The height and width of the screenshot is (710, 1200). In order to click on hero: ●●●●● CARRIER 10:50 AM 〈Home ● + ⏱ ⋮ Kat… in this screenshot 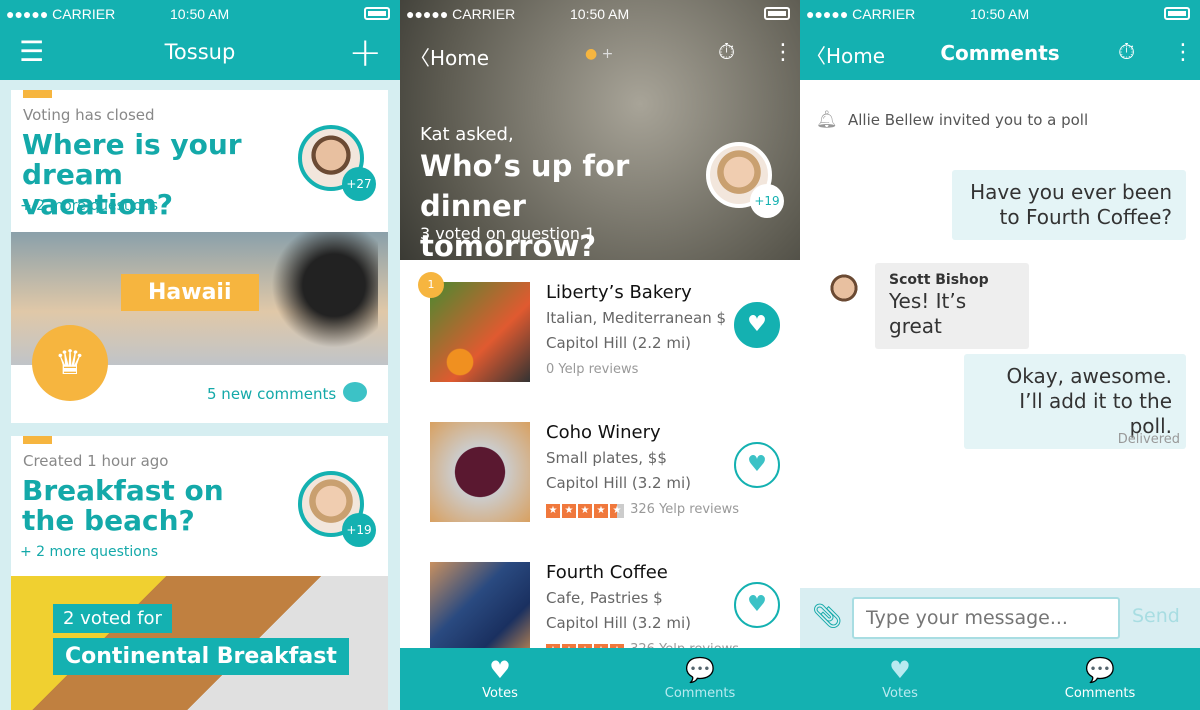, I will do `click(600, 131)`.